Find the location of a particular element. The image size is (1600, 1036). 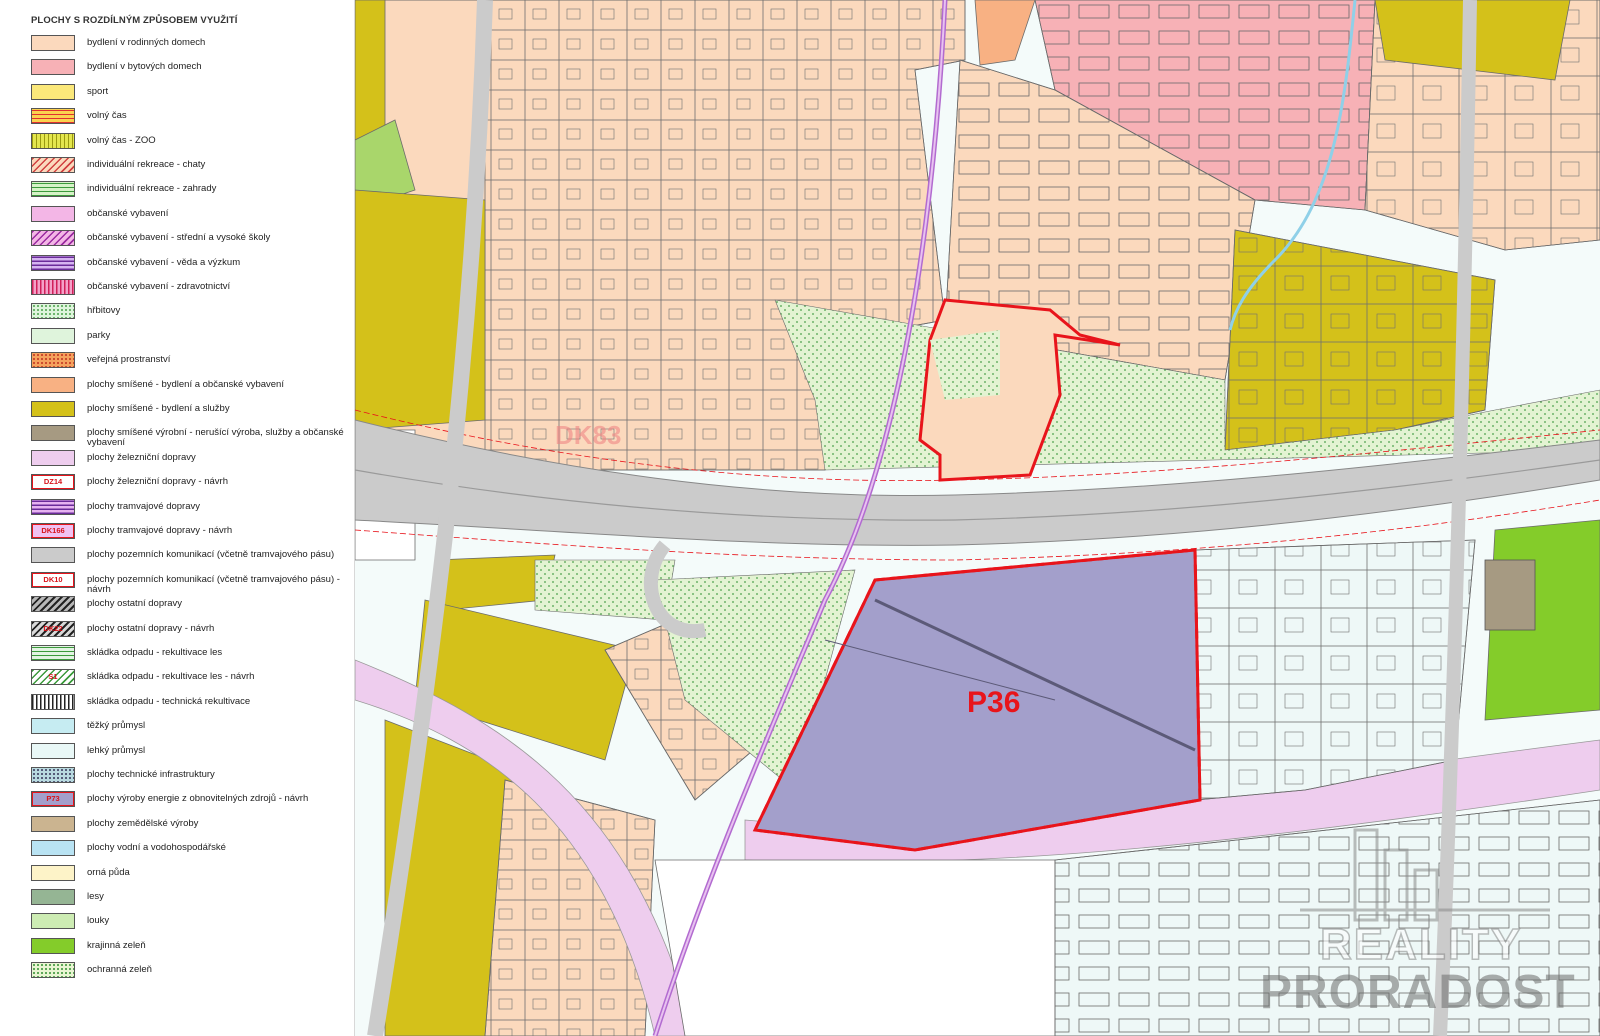

area-label-p36: P36 is located at coordinates (994, 702).